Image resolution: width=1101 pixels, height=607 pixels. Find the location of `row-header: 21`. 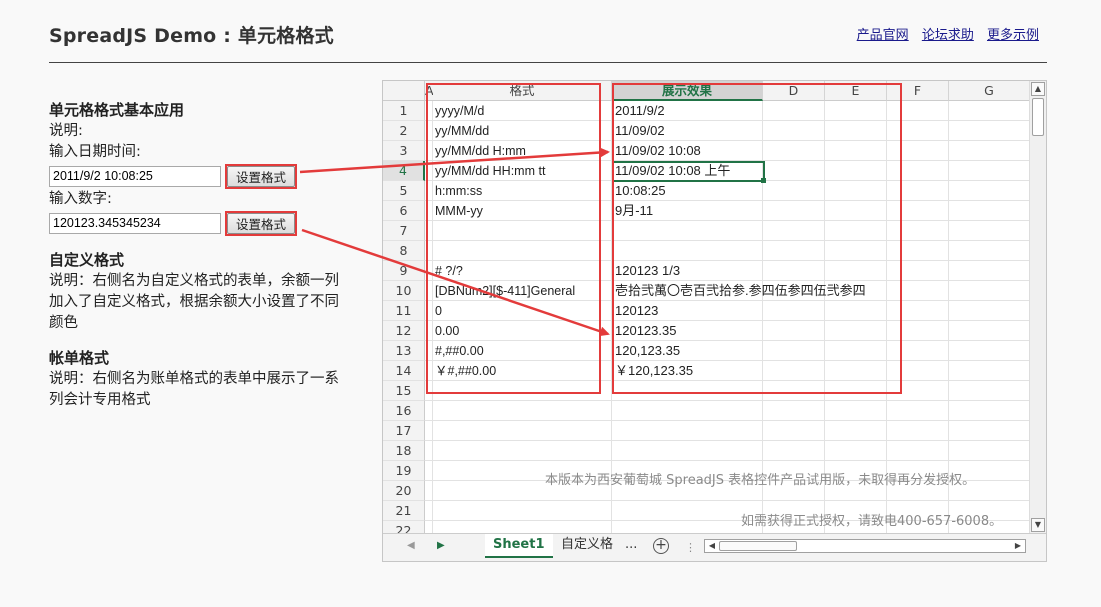

row-header: 21 is located at coordinates (404, 511).